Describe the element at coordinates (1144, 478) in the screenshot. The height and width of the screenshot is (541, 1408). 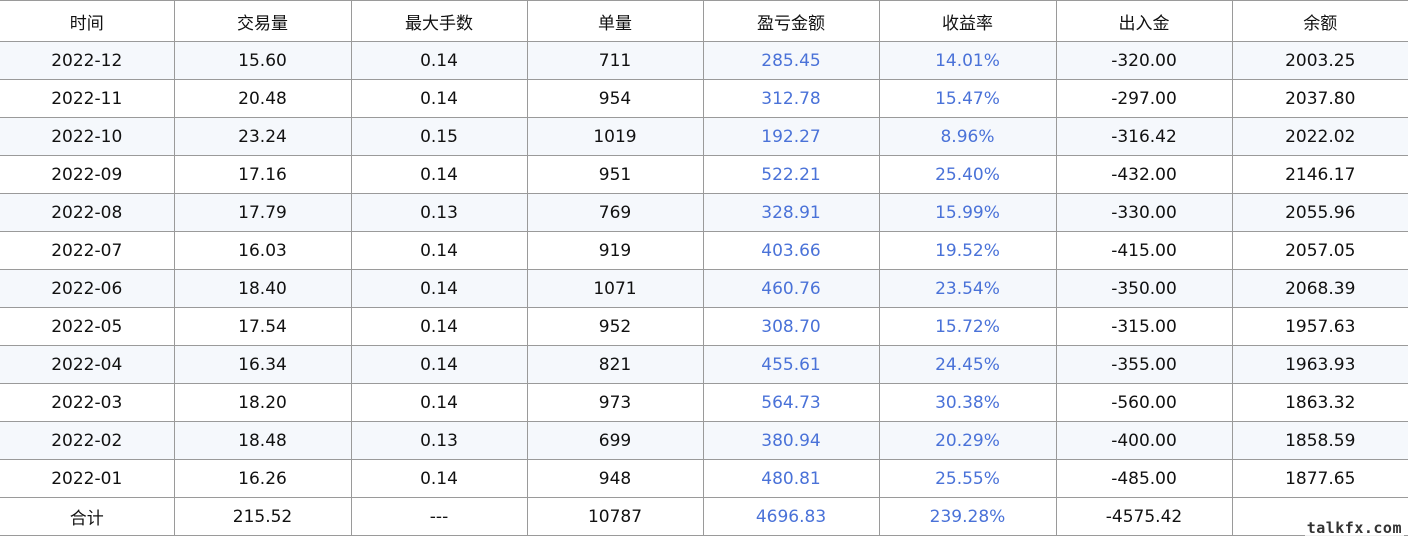
I see `cell-deposit-withdrawal: -485.00` at that location.